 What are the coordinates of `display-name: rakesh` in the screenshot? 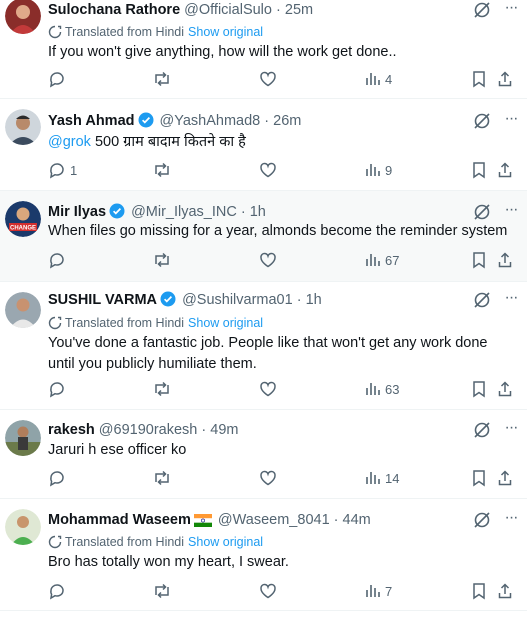 It's located at (71, 430).